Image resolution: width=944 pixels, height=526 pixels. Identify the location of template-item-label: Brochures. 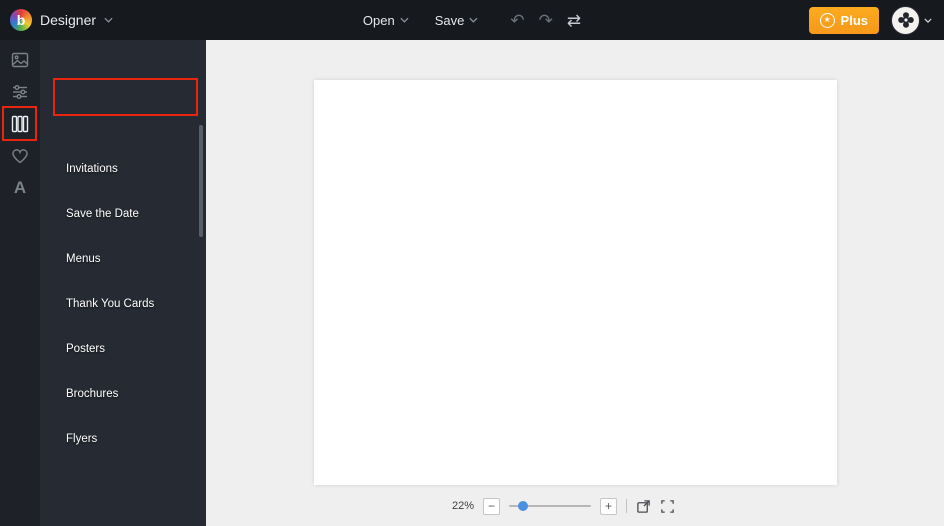
(92, 393).